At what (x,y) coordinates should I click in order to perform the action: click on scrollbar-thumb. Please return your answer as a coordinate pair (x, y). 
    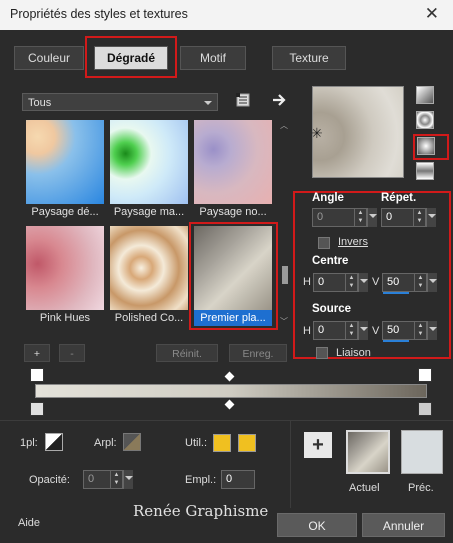
    Looking at the image, I should click on (285, 275).